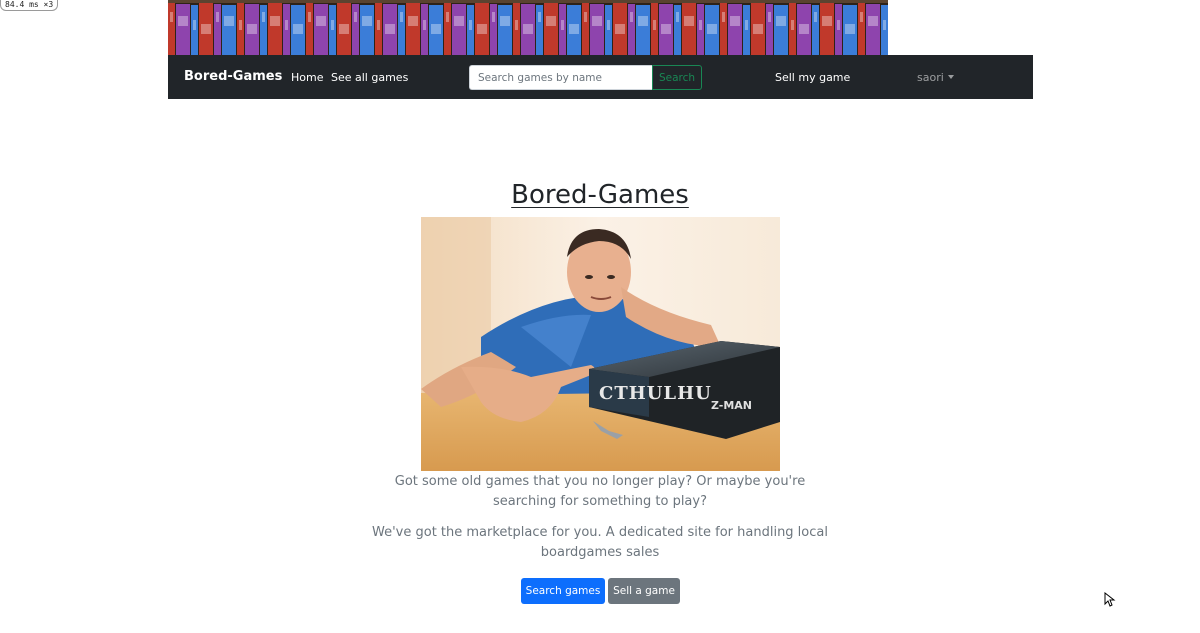  Describe the element at coordinates (369, 78) in the screenshot. I see `nav-link-see-all-games: See all games` at that location.